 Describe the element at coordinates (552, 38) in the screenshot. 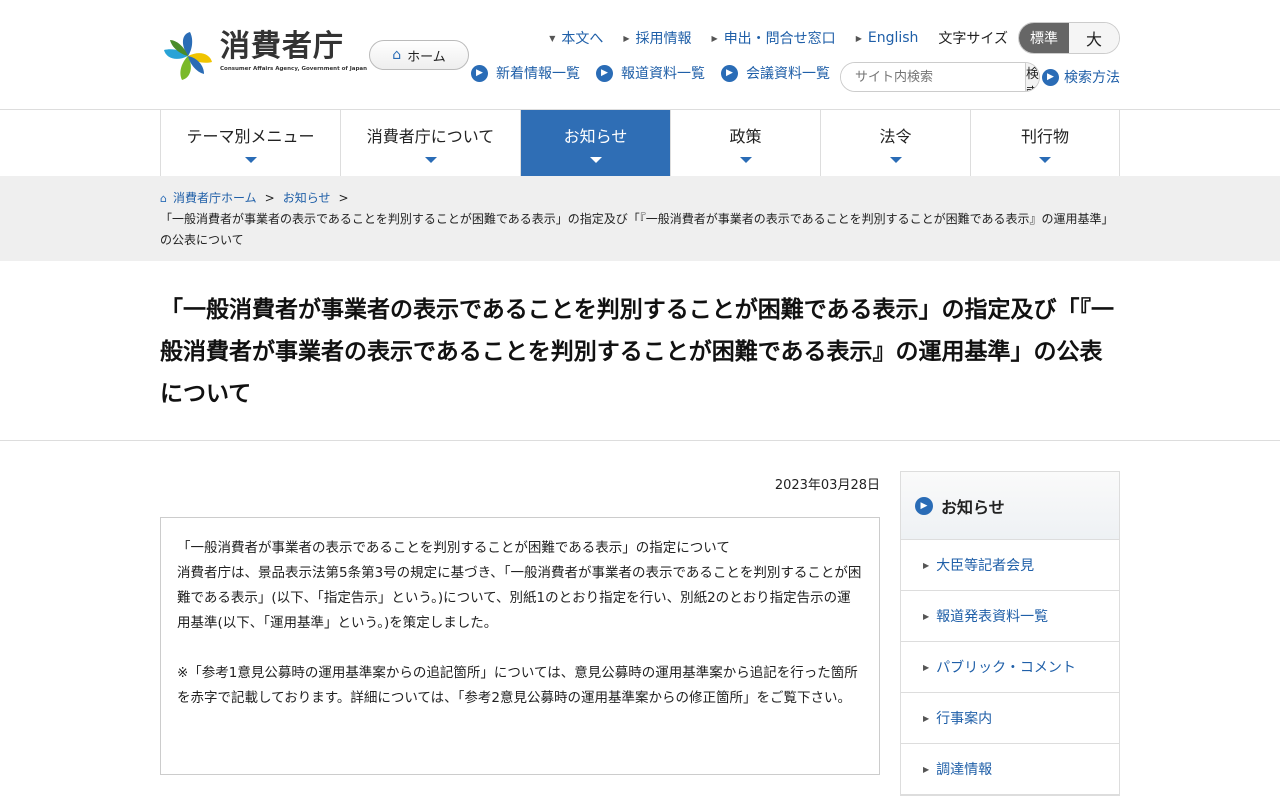

I see `caret-down-icon: ▼` at that location.